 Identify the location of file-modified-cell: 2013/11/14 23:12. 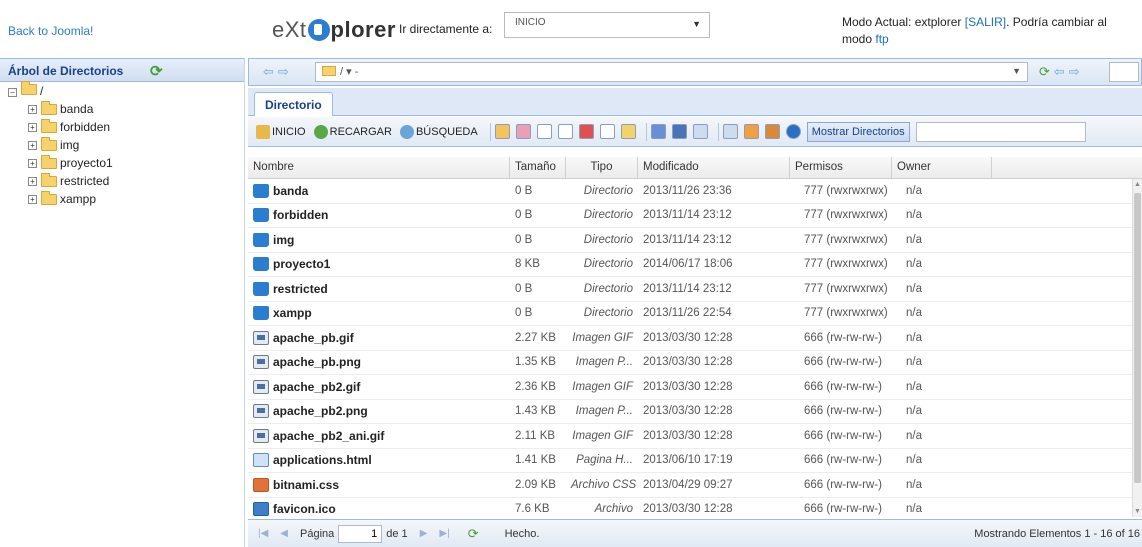
(687, 239).